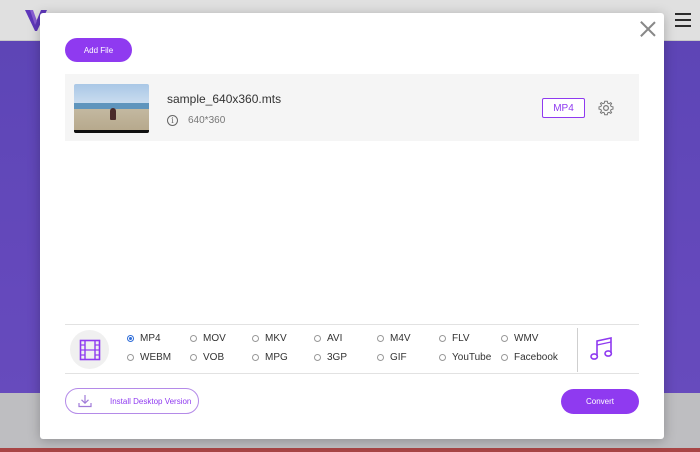 The image size is (700, 452). What do you see at coordinates (207, 357) in the screenshot?
I see `format-option-vob: VOB` at bounding box center [207, 357].